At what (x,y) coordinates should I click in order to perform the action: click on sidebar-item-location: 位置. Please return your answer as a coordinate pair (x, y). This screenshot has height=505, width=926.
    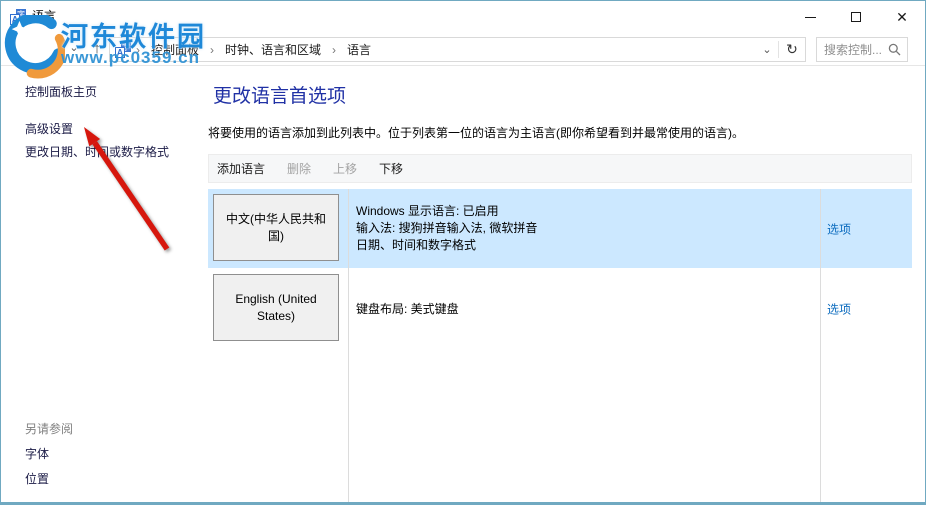
    Looking at the image, I should click on (37, 478).